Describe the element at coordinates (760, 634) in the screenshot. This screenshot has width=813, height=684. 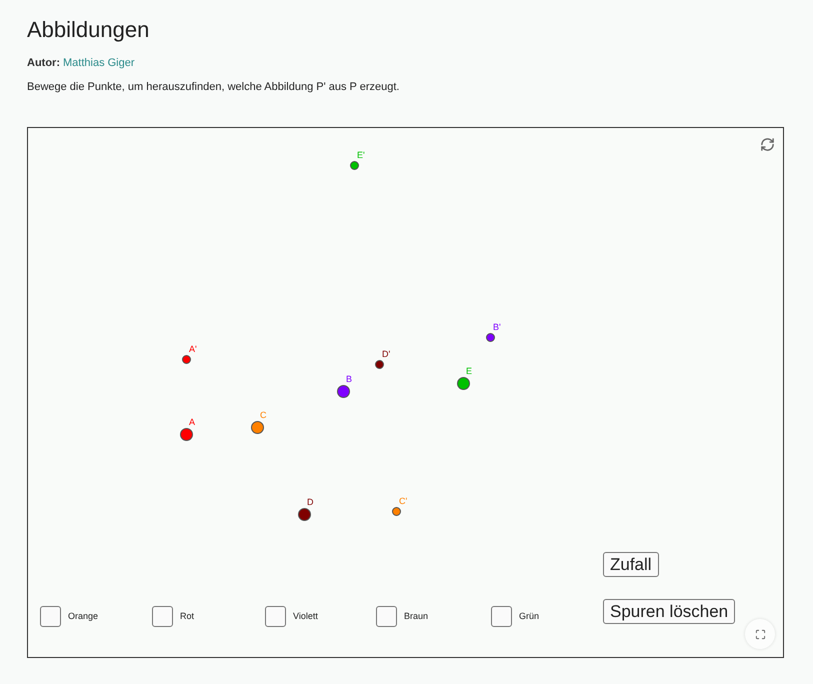
I see `fullscreen-icon` at that location.